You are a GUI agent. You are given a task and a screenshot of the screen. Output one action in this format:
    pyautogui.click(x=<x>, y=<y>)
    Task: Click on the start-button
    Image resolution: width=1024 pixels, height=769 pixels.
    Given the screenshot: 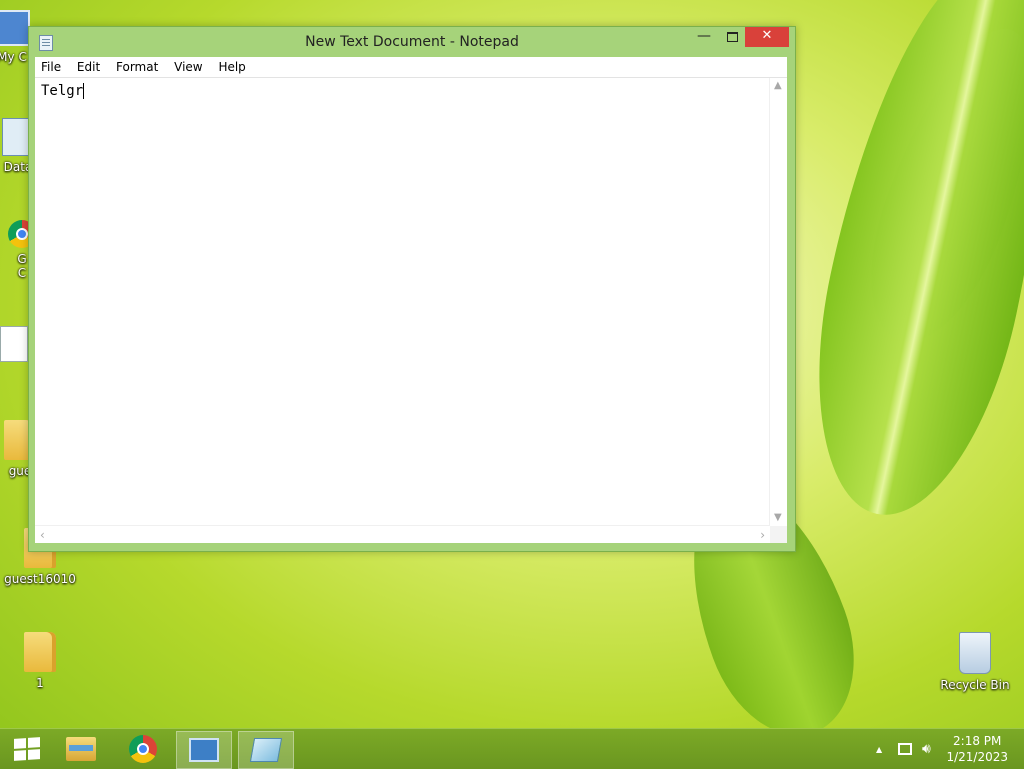 What is the action you would take?
    pyautogui.click(x=27, y=749)
    